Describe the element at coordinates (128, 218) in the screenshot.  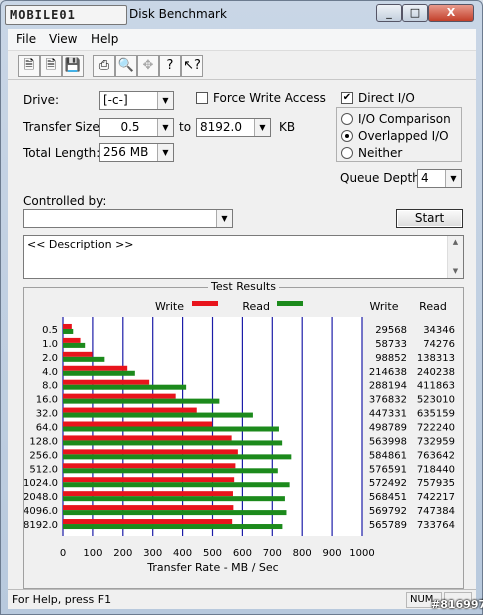
I see `controlled-by-select: ▼` at that location.